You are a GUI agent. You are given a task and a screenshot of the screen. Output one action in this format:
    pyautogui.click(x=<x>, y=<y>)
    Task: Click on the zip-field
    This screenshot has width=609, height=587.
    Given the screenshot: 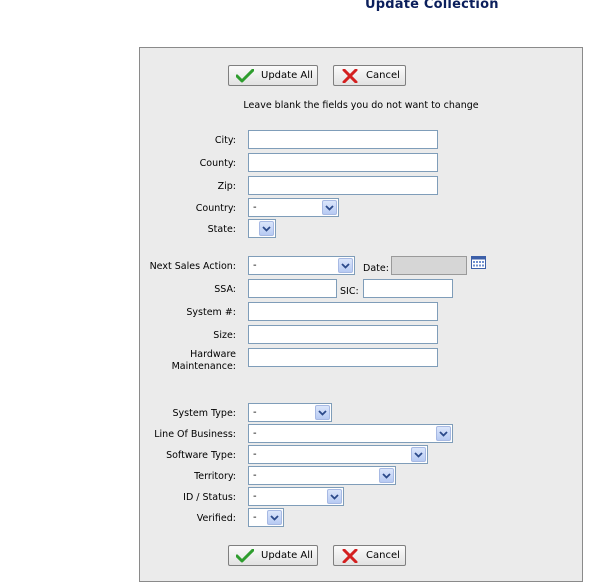 What is the action you would take?
    pyautogui.click(x=343, y=185)
    